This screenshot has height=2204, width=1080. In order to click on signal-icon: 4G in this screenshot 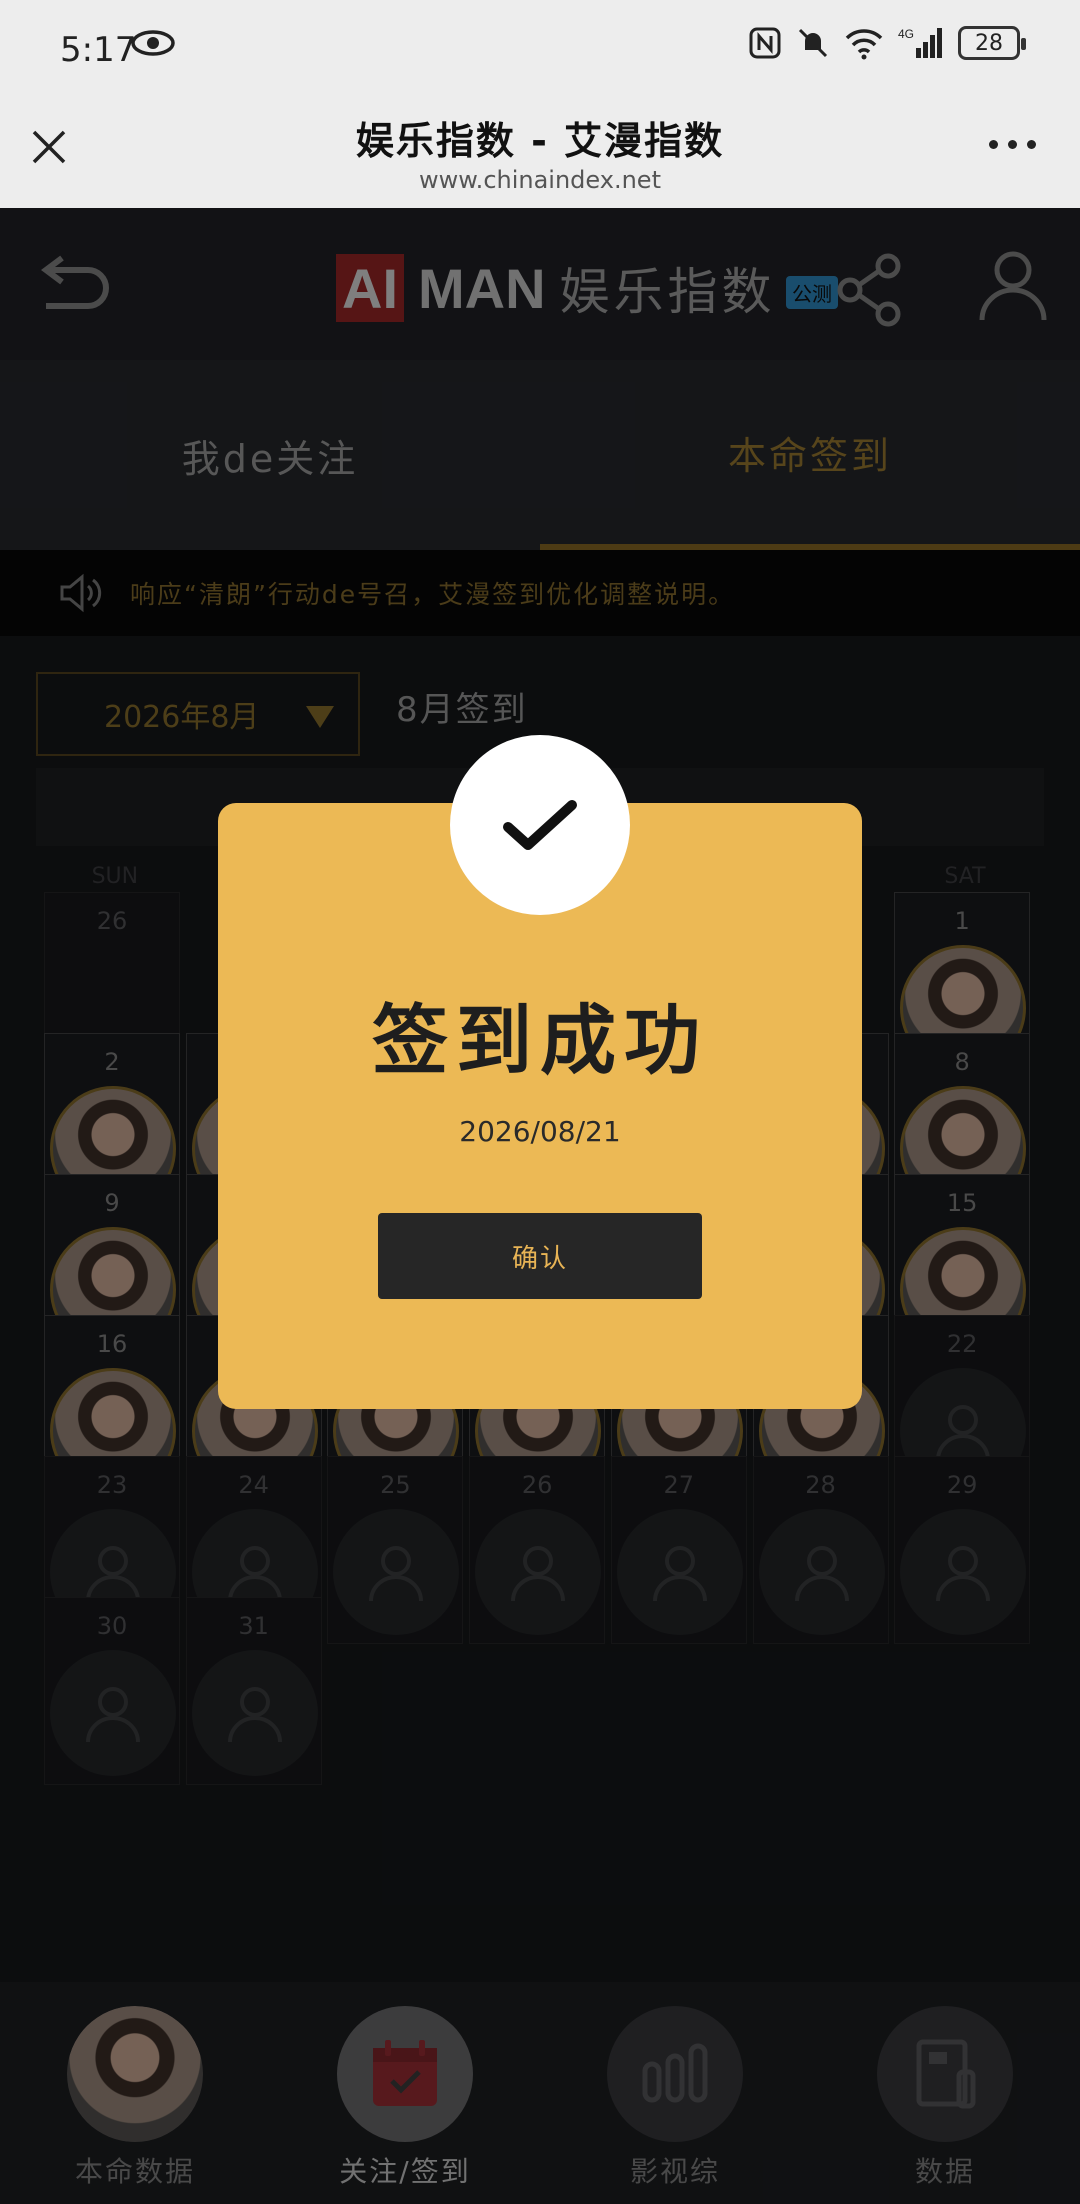, I will do `click(920, 42)`.